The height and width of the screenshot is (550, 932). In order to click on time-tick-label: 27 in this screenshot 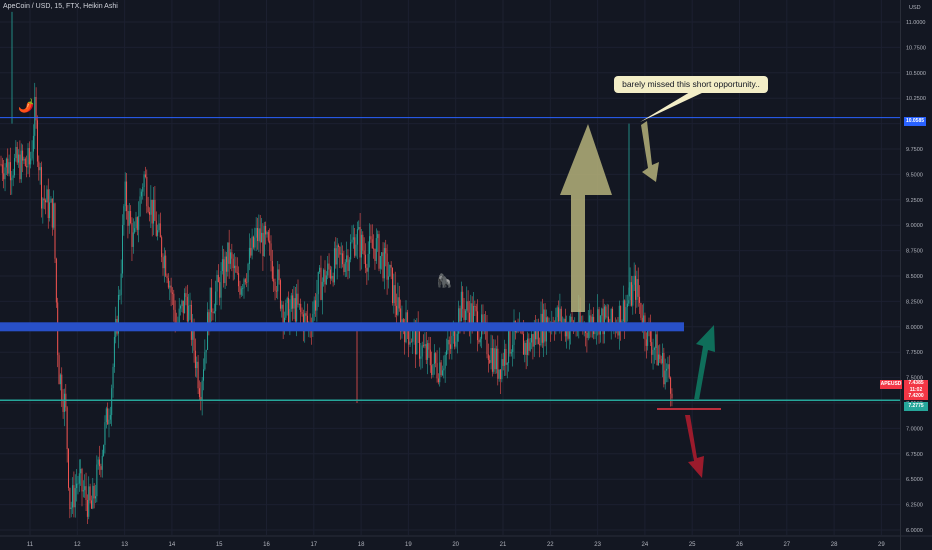, I will do `click(786, 545)`.